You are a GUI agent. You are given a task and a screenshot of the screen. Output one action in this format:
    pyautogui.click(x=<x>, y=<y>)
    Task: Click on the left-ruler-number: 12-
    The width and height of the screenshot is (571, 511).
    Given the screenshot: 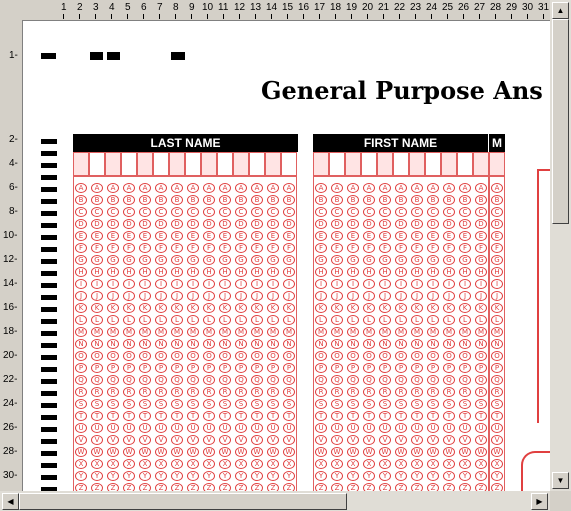 What is the action you would take?
    pyautogui.click(x=10, y=259)
    